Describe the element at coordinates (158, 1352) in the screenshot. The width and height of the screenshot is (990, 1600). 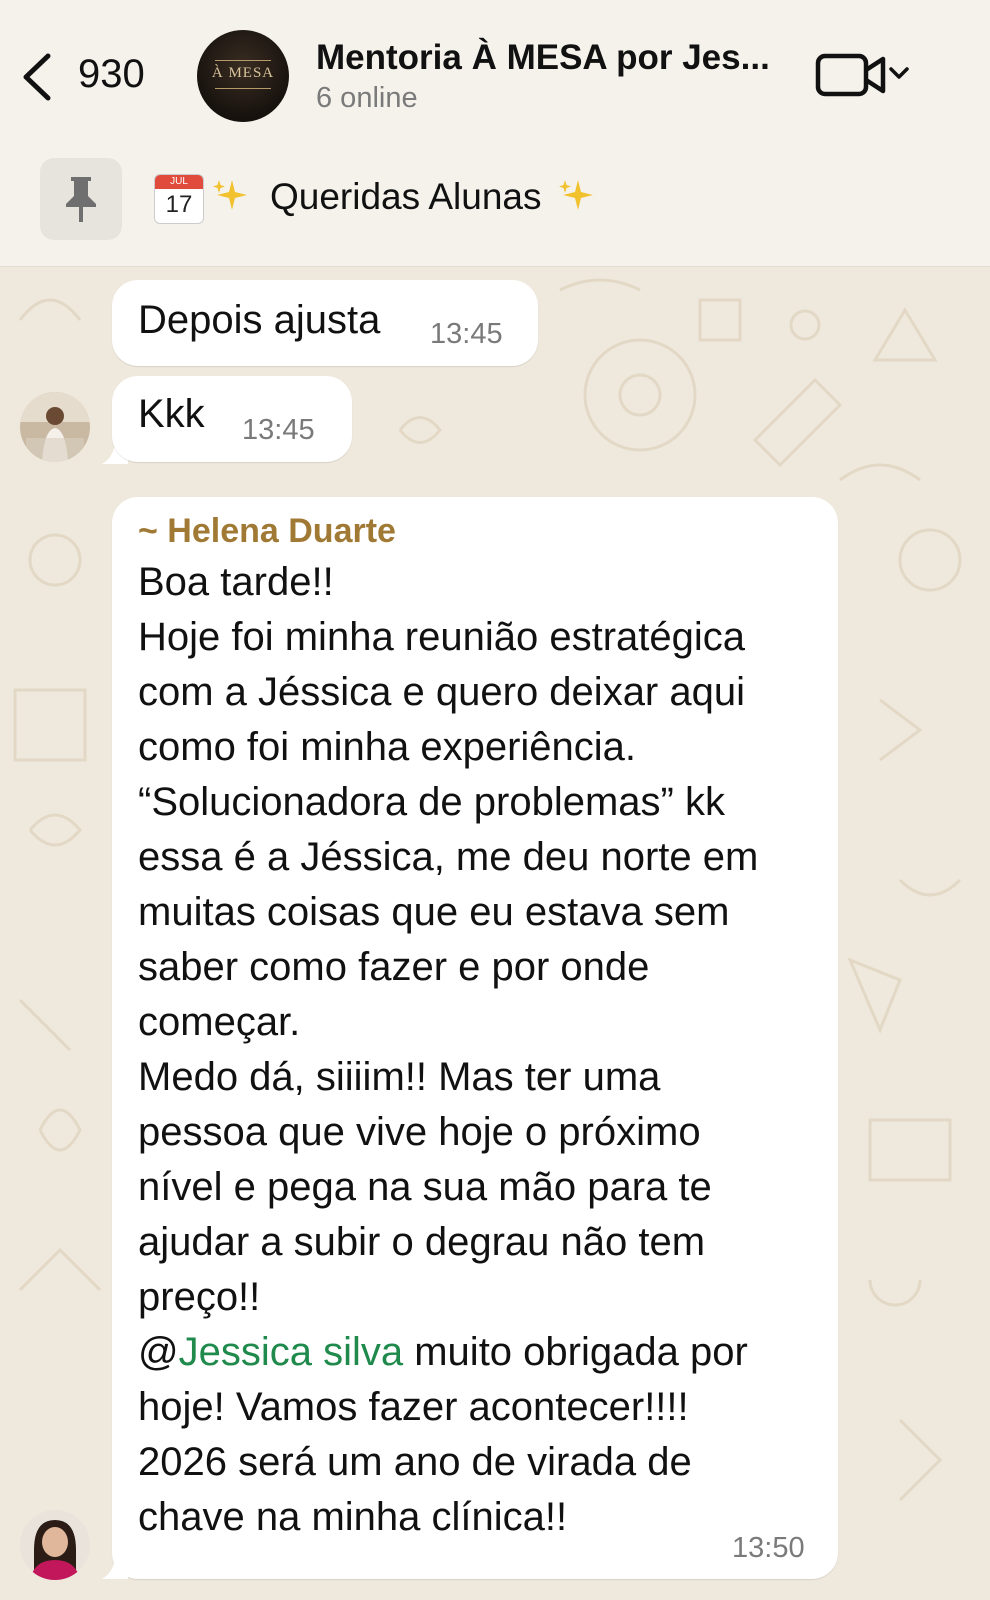
I see `mention-at: @` at that location.